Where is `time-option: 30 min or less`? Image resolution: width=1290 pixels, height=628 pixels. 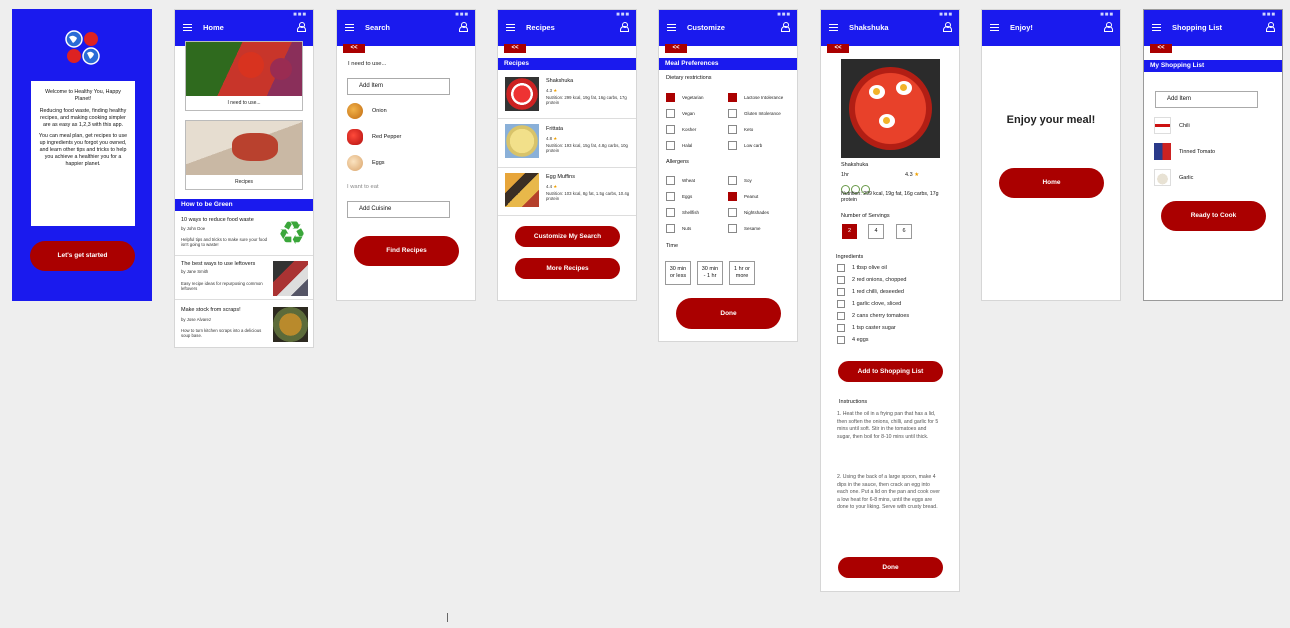
time-option: 30 min or less is located at coordinates (678, 273).